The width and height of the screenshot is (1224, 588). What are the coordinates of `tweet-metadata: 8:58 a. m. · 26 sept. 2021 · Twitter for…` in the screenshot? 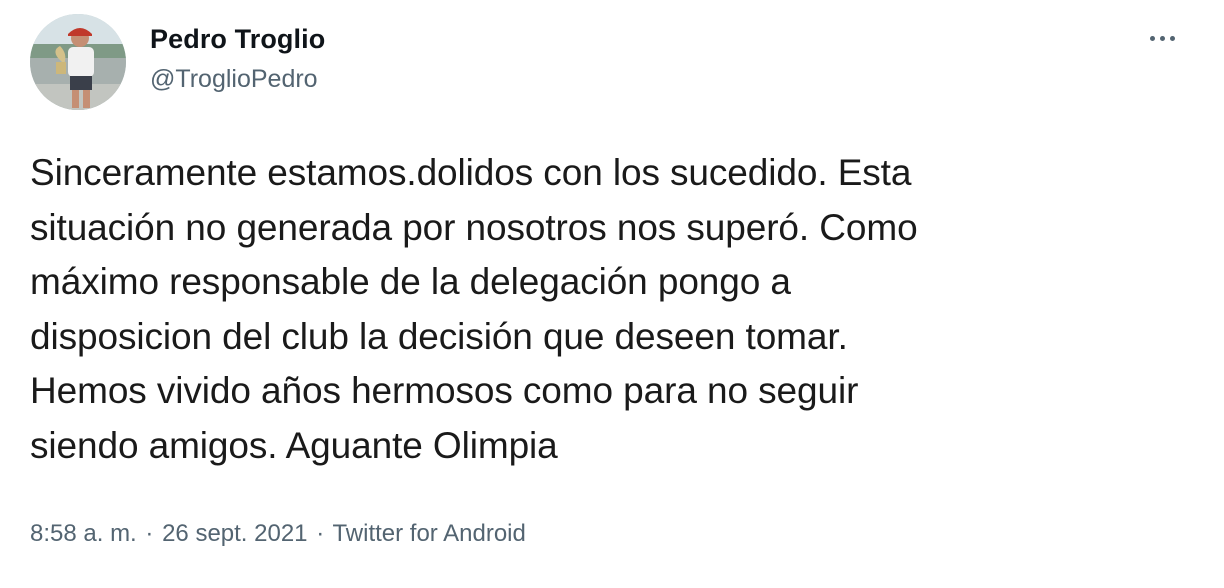 It's located at (278, 534).